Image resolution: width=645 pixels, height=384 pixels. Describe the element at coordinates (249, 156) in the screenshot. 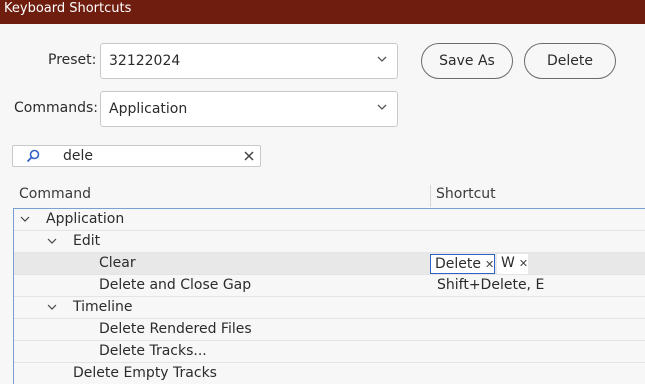

I see `close-icon` at that location.